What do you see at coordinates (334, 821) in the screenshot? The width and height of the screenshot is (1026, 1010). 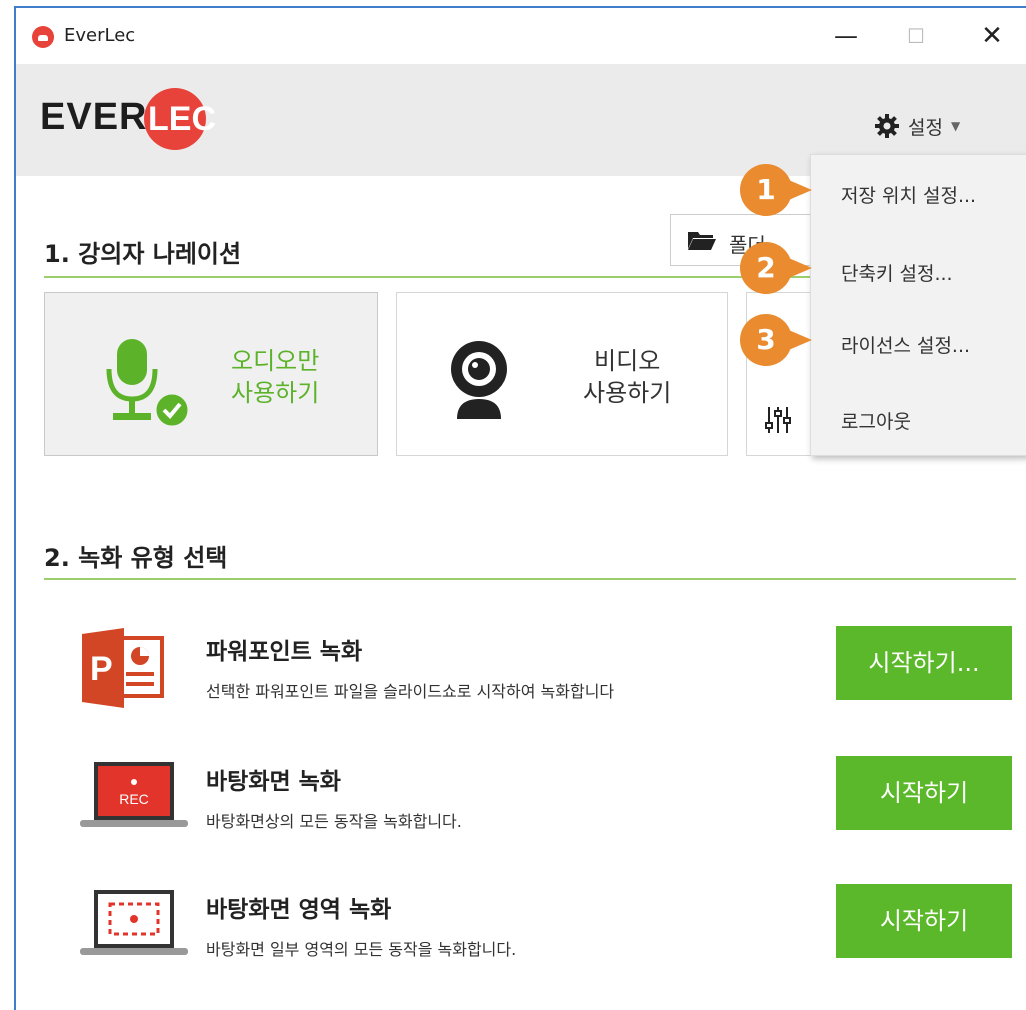 I see `row-description: 바탕화면상의 모든 동작을 녹화합니다.` at bounding box center [334, 821].